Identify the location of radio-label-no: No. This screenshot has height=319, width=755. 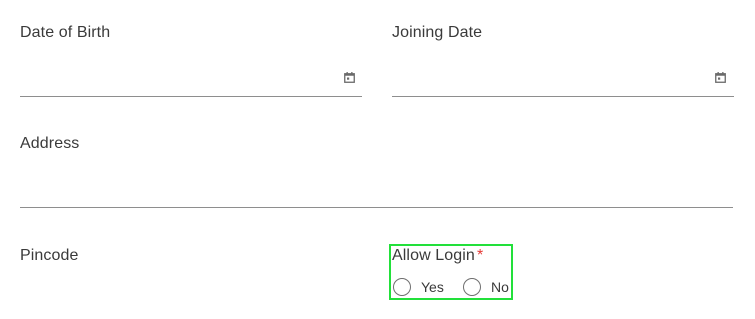
(500, 287).